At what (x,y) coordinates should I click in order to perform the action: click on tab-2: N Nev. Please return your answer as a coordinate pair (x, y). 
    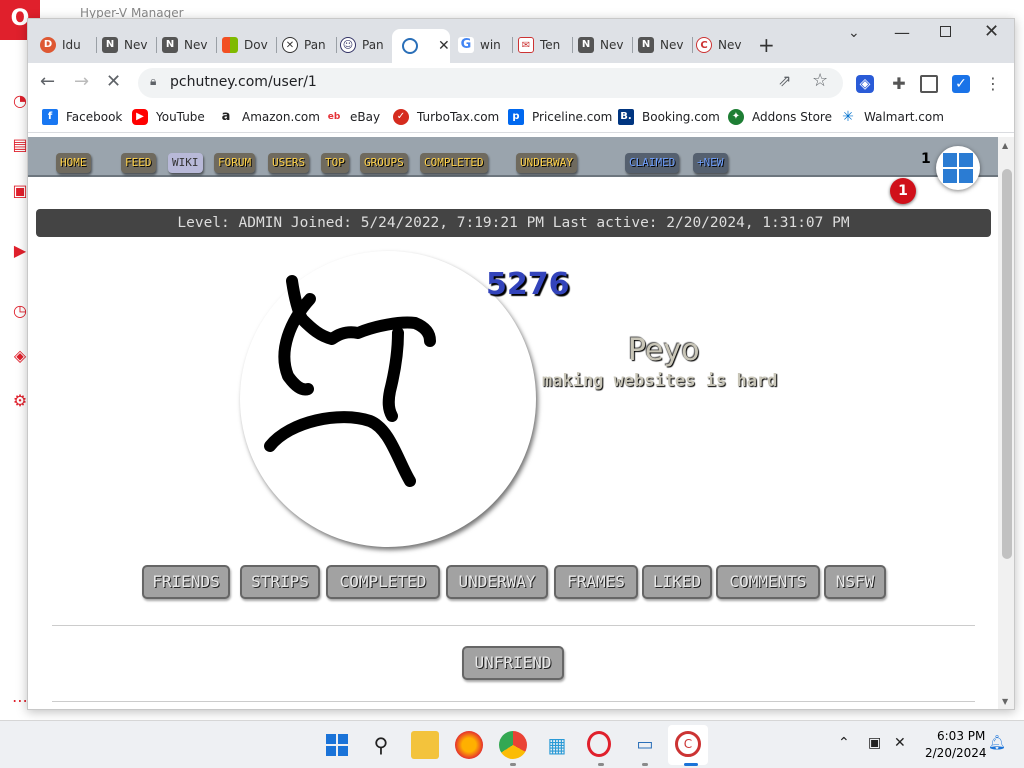
    Looking at the image, I should click on (128, 45).